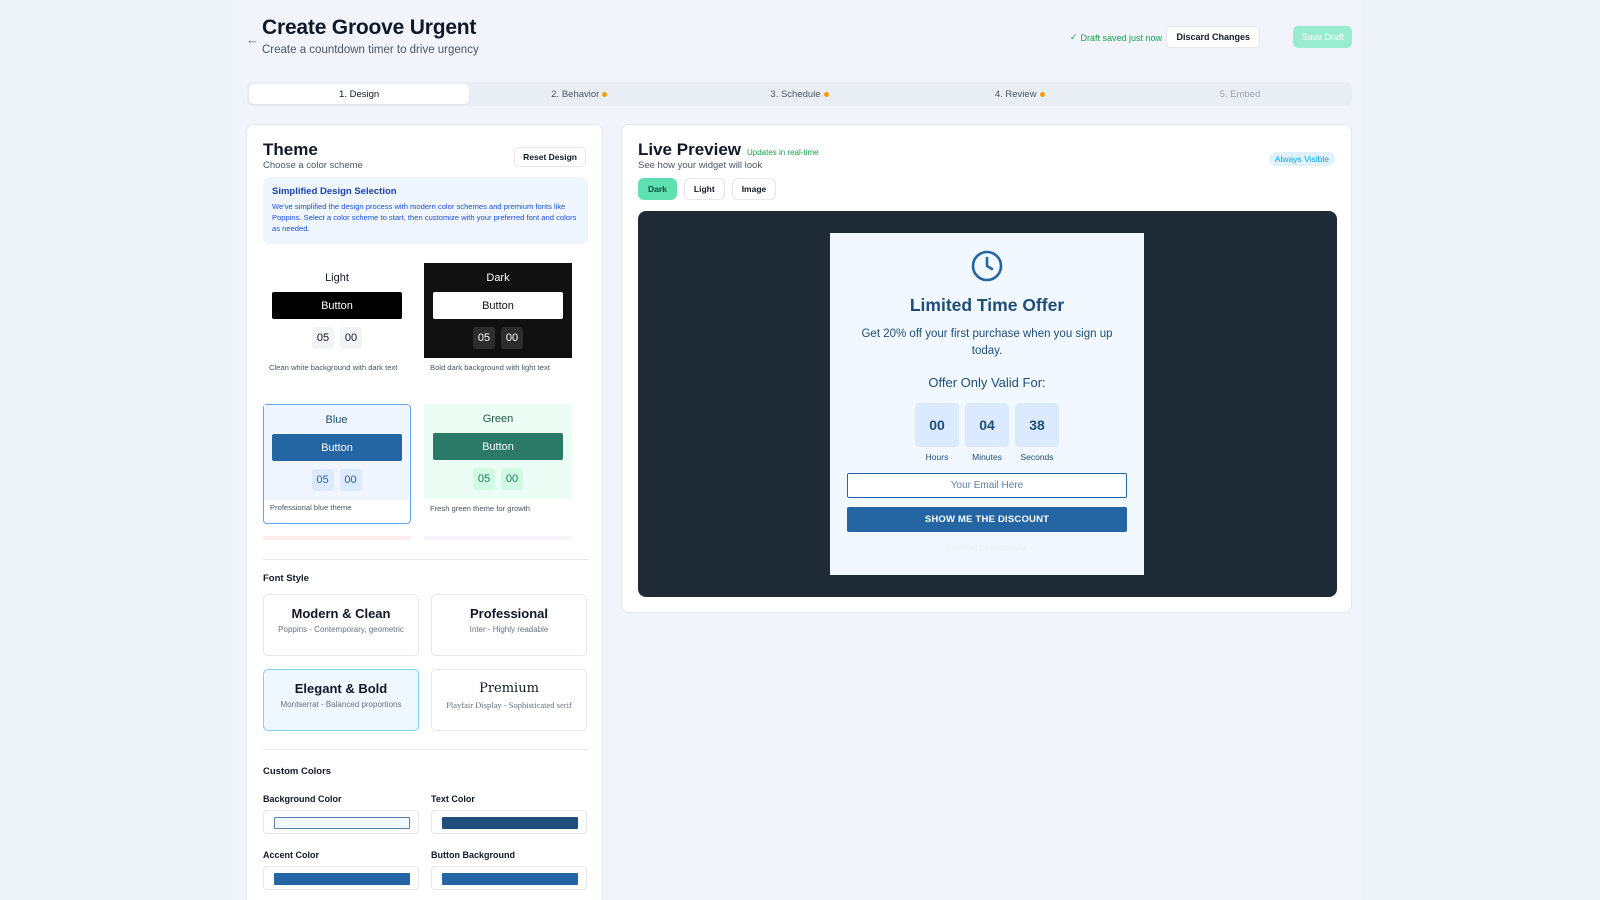  I want to click on theme-preview: Blue Button 05 00, so click(336, 452).